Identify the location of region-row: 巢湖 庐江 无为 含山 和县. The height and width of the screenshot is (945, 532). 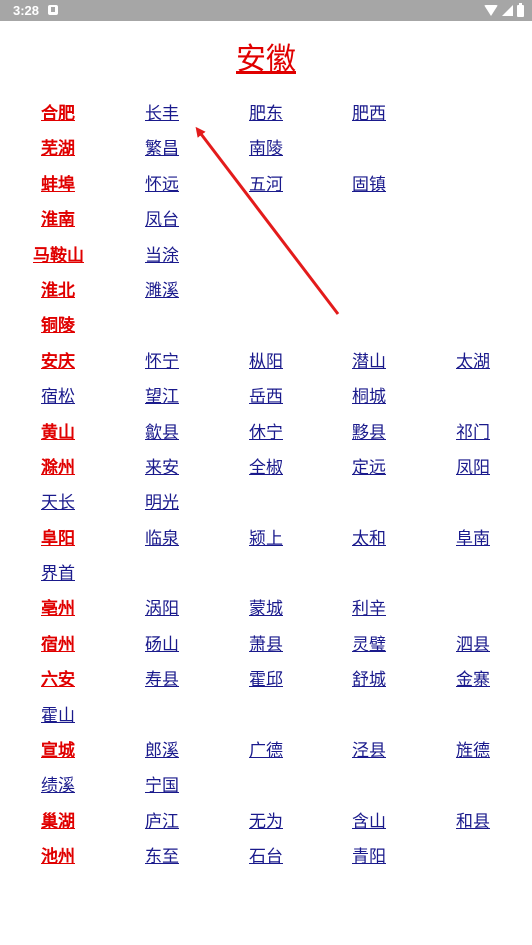
(266, 822).